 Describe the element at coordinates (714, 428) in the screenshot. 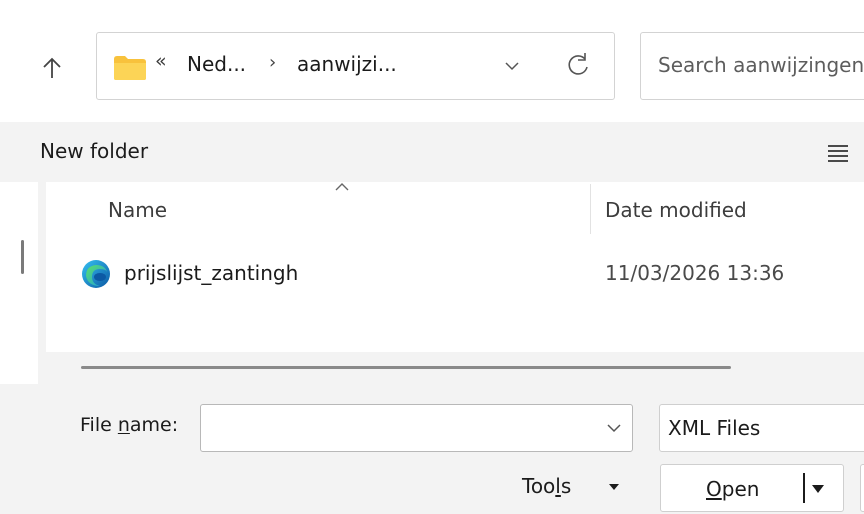

I see `file-type-value: XML Files` at that location.